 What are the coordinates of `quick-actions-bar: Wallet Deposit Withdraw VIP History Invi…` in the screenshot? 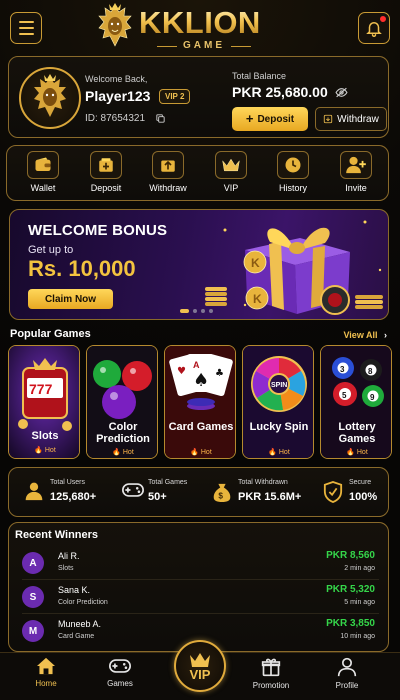 It's located at (197, 173).